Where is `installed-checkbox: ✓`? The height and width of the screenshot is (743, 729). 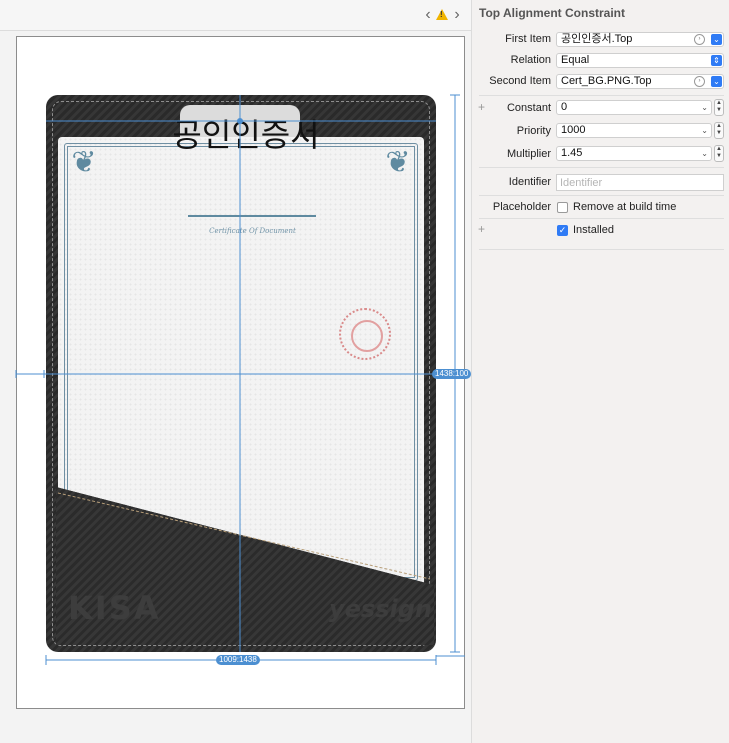 installed-checkbox: ✓ is located at coordinates (562, 230).